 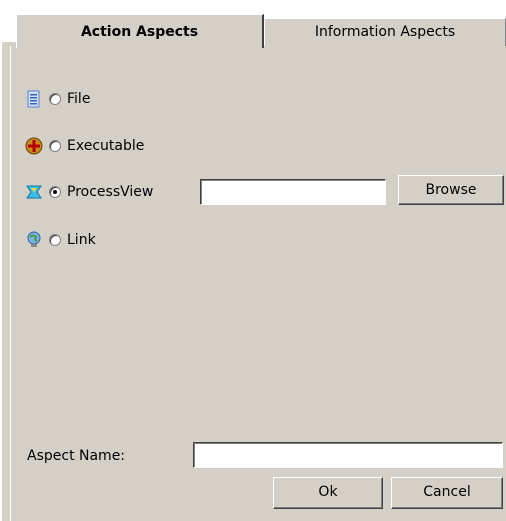 I want to click on link-globe-icon, so click(x=34, y=240).